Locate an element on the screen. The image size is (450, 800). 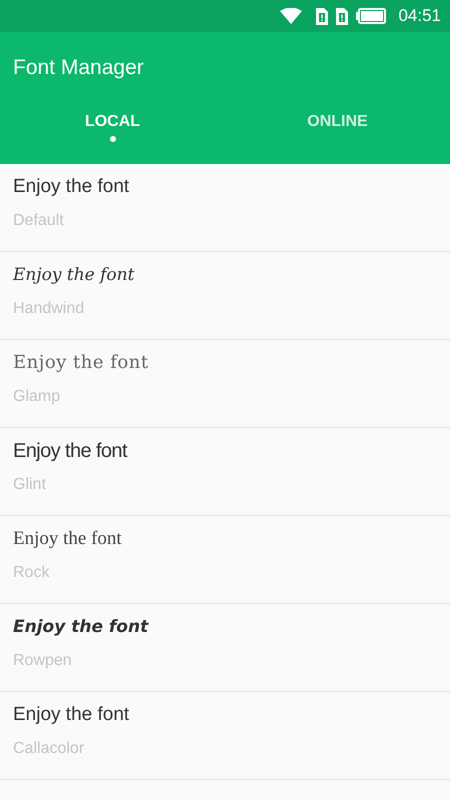
clock-time: 04:51 is located at coordinates (419, 16).